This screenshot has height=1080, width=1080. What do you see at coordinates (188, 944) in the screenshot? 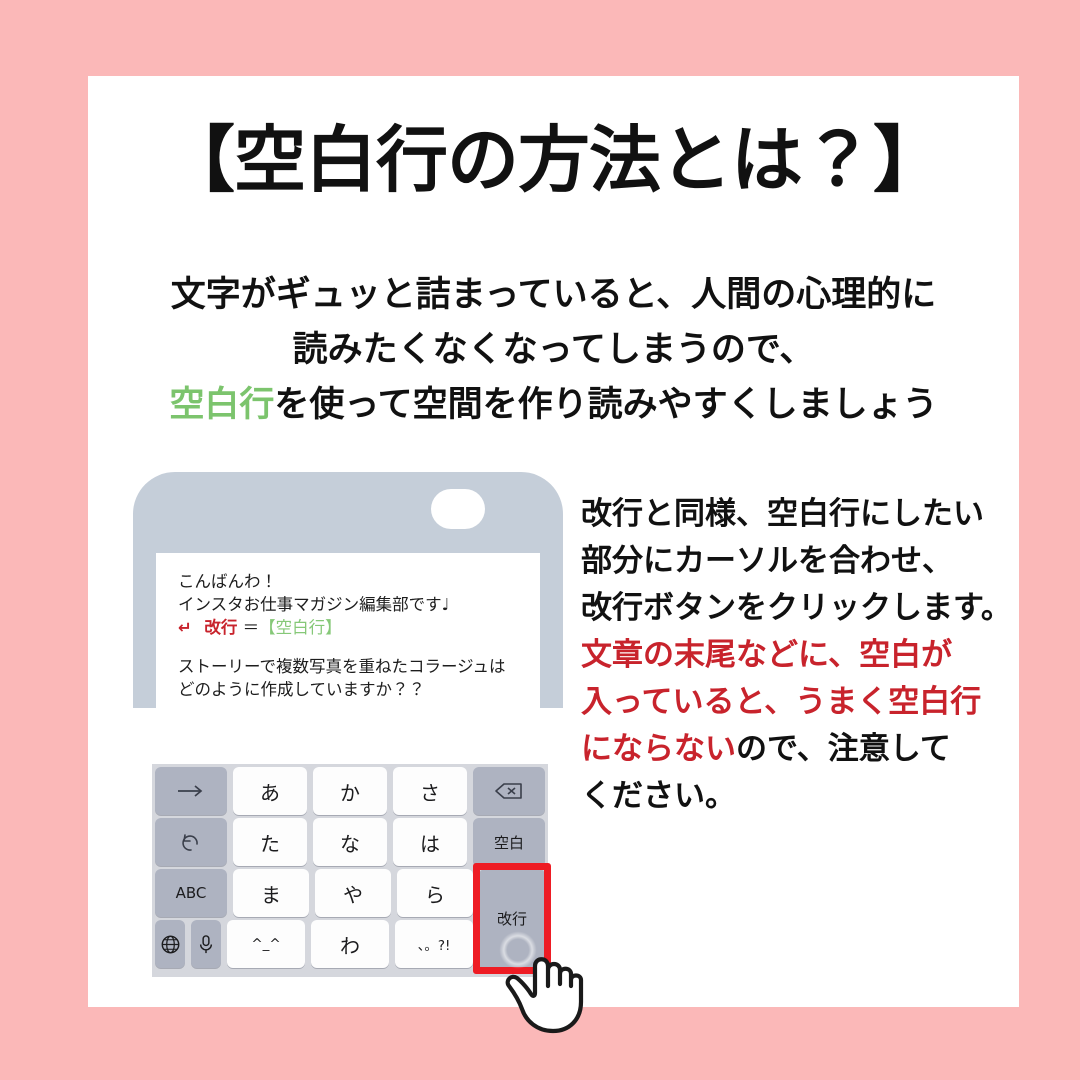
I see `keyboard-row-4-left-group` at bounding box center [188, 944].